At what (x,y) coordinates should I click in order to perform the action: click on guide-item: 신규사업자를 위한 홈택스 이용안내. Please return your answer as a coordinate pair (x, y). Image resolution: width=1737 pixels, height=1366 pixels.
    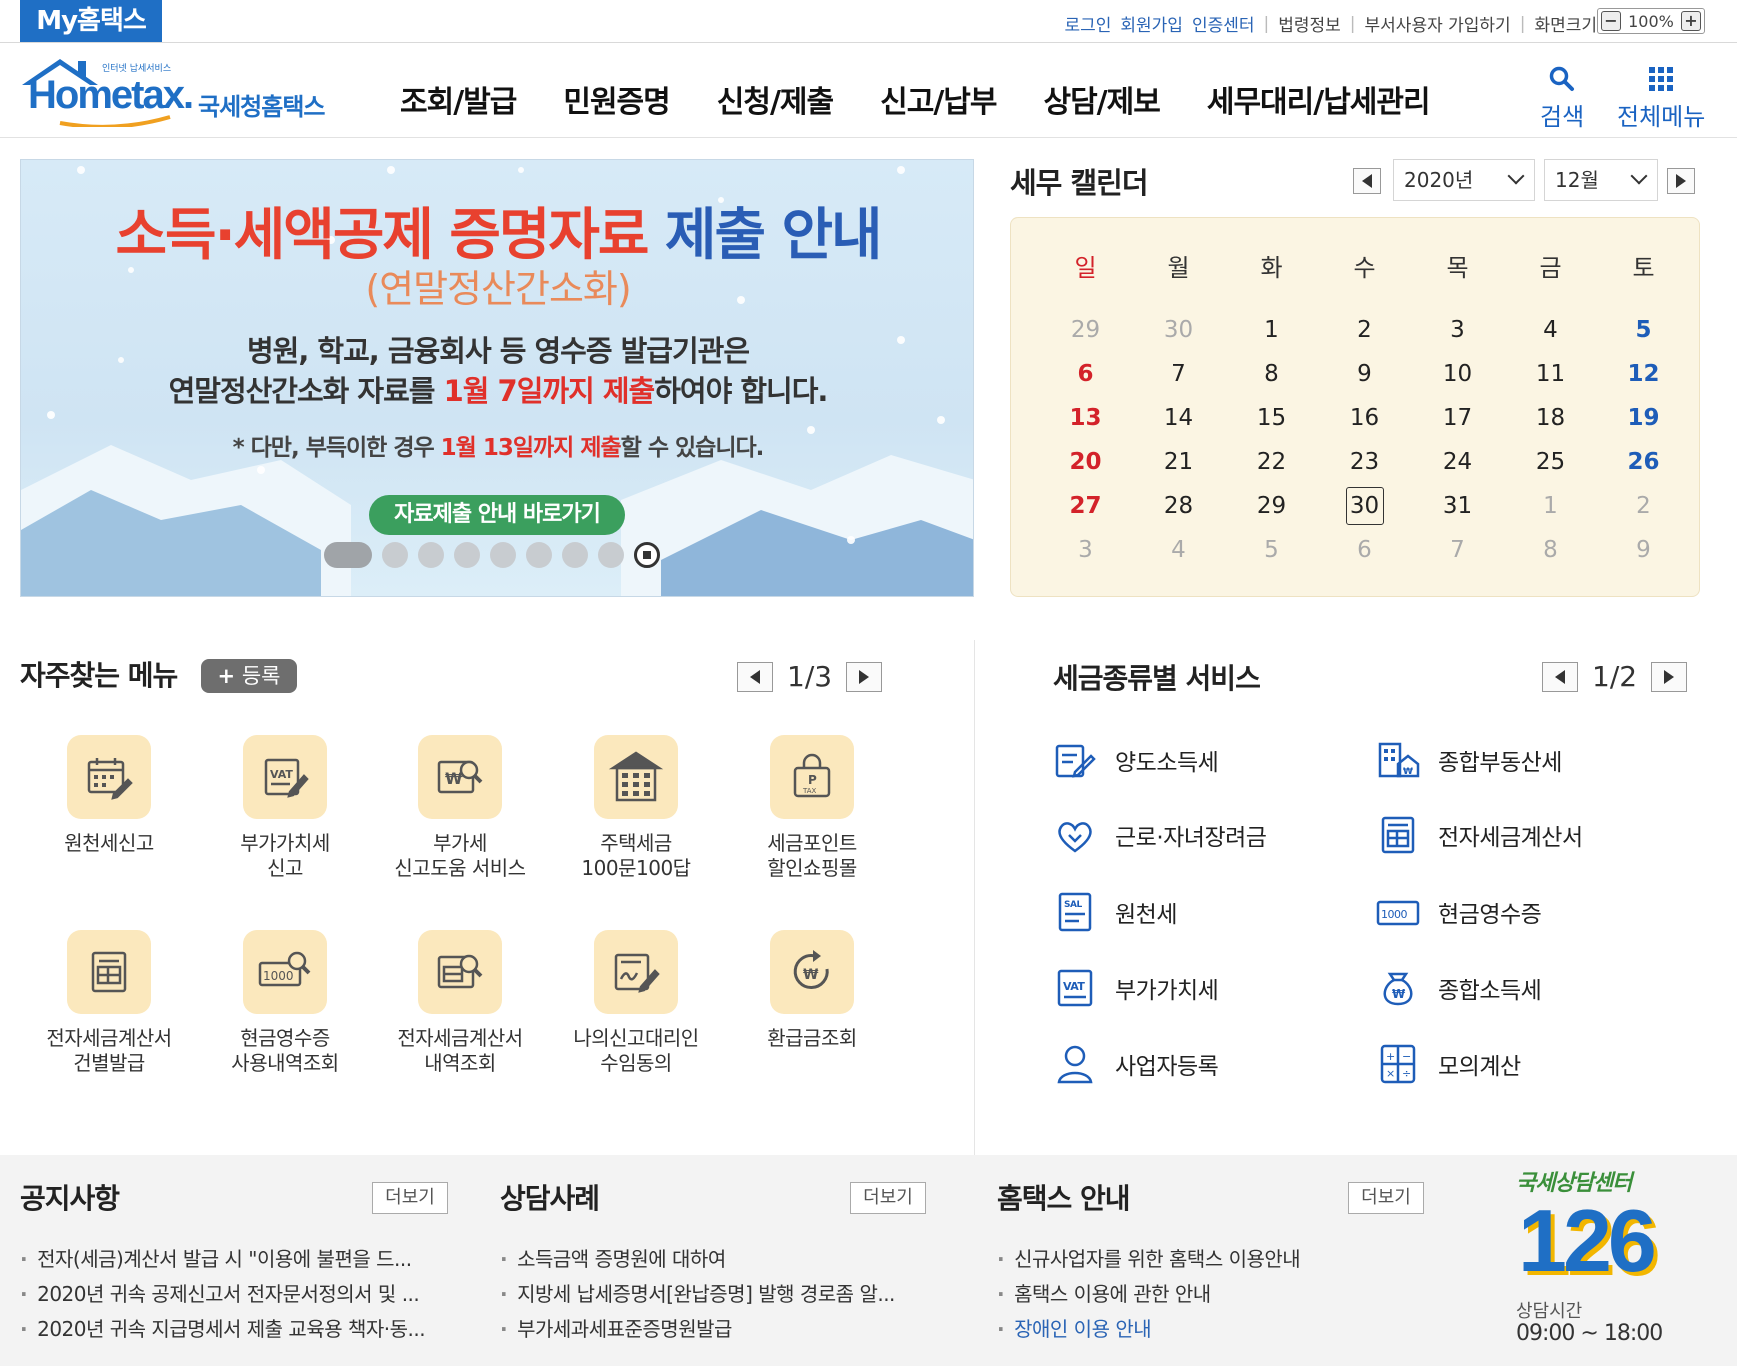
    Looking at the image, I should click on (1149, 1260).